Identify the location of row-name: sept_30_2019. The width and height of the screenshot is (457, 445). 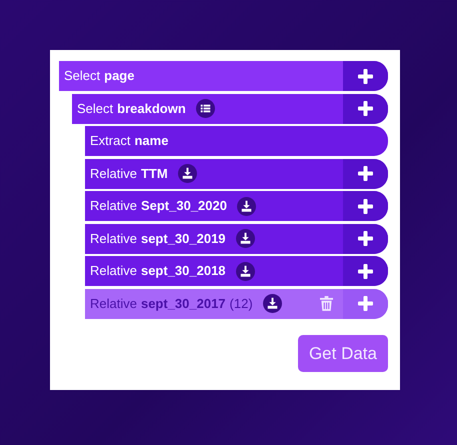
(183, 239).